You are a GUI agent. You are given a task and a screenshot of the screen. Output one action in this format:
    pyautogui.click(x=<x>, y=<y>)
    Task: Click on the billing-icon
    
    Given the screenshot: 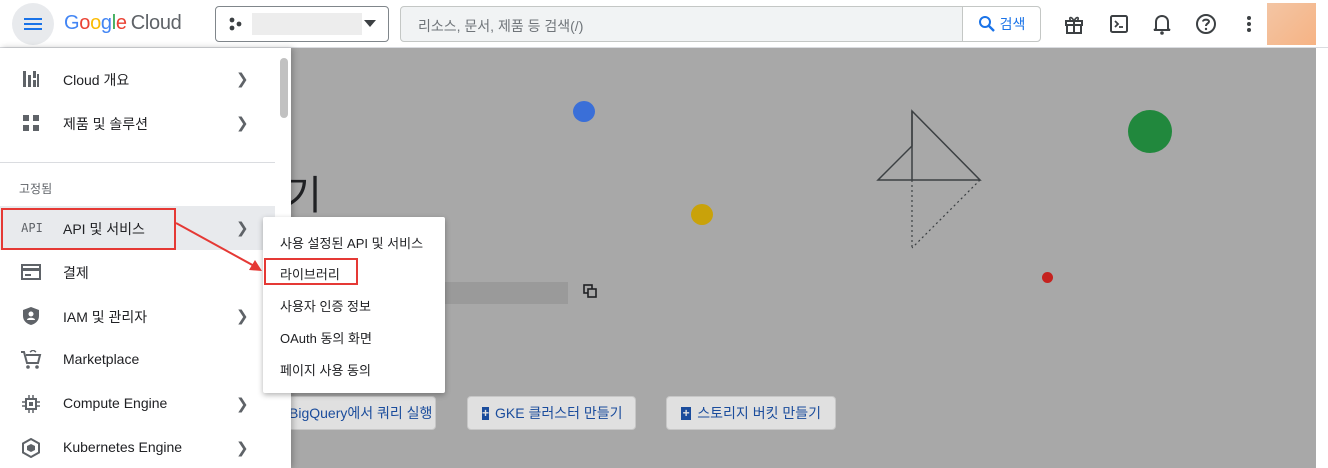 What is the action you would take?
    pyautogui.click(x=31, y=272)
    